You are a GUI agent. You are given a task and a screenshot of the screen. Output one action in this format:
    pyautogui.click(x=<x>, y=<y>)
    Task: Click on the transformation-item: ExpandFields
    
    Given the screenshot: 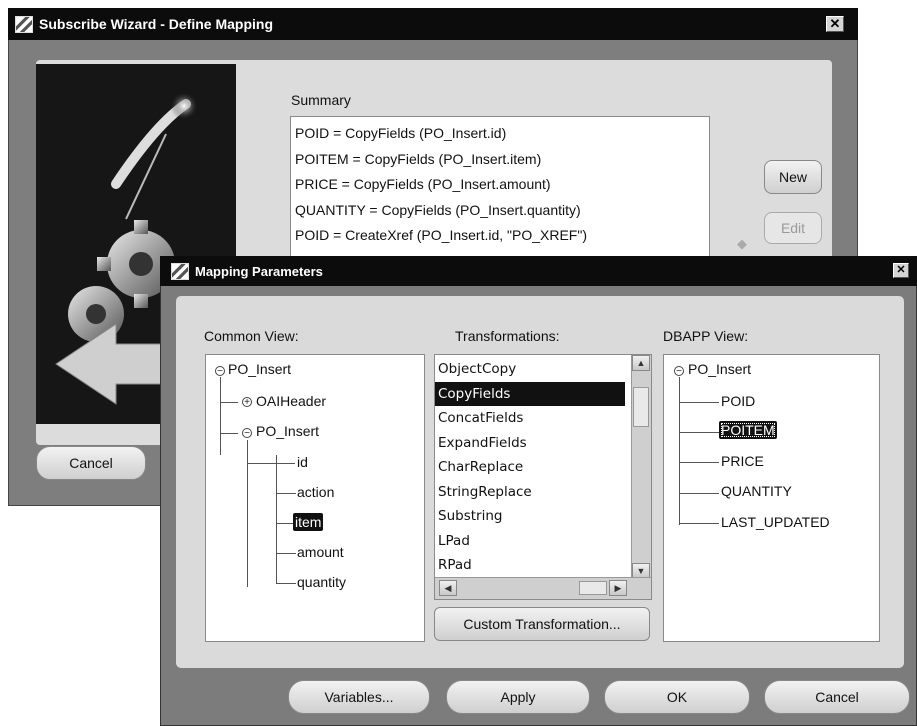 What is the action you would take?
    pyautogui.click(x=530, y=443)
    